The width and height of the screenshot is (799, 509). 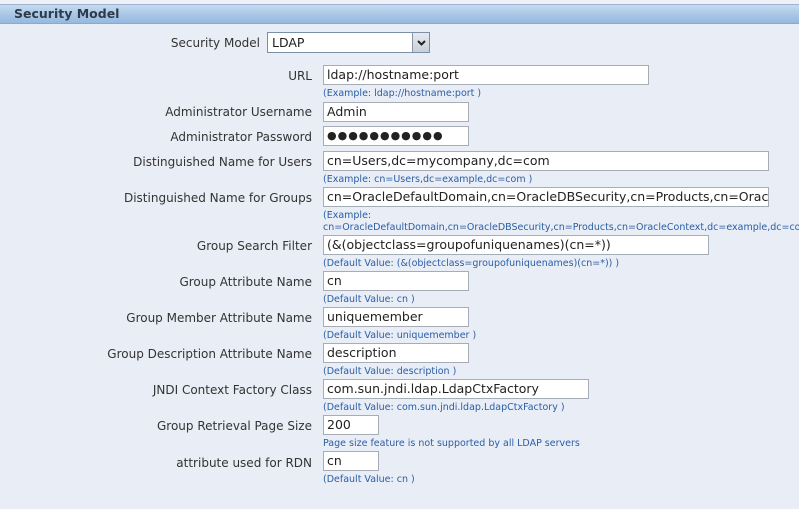 What do you see at coordinates (219, 318) in the screenshot?
I see `group-member-attr-label: Group Member Attribute Name` at bounding box center [219, 318].